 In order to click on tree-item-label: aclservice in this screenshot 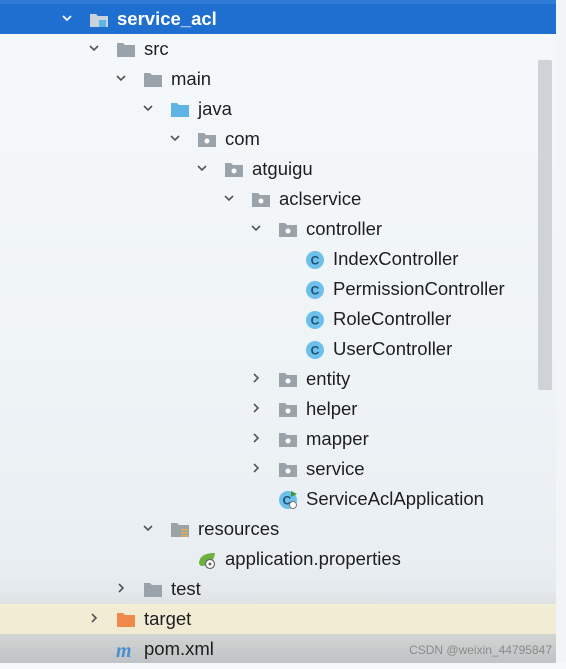, I will do `click(320, 198)`.